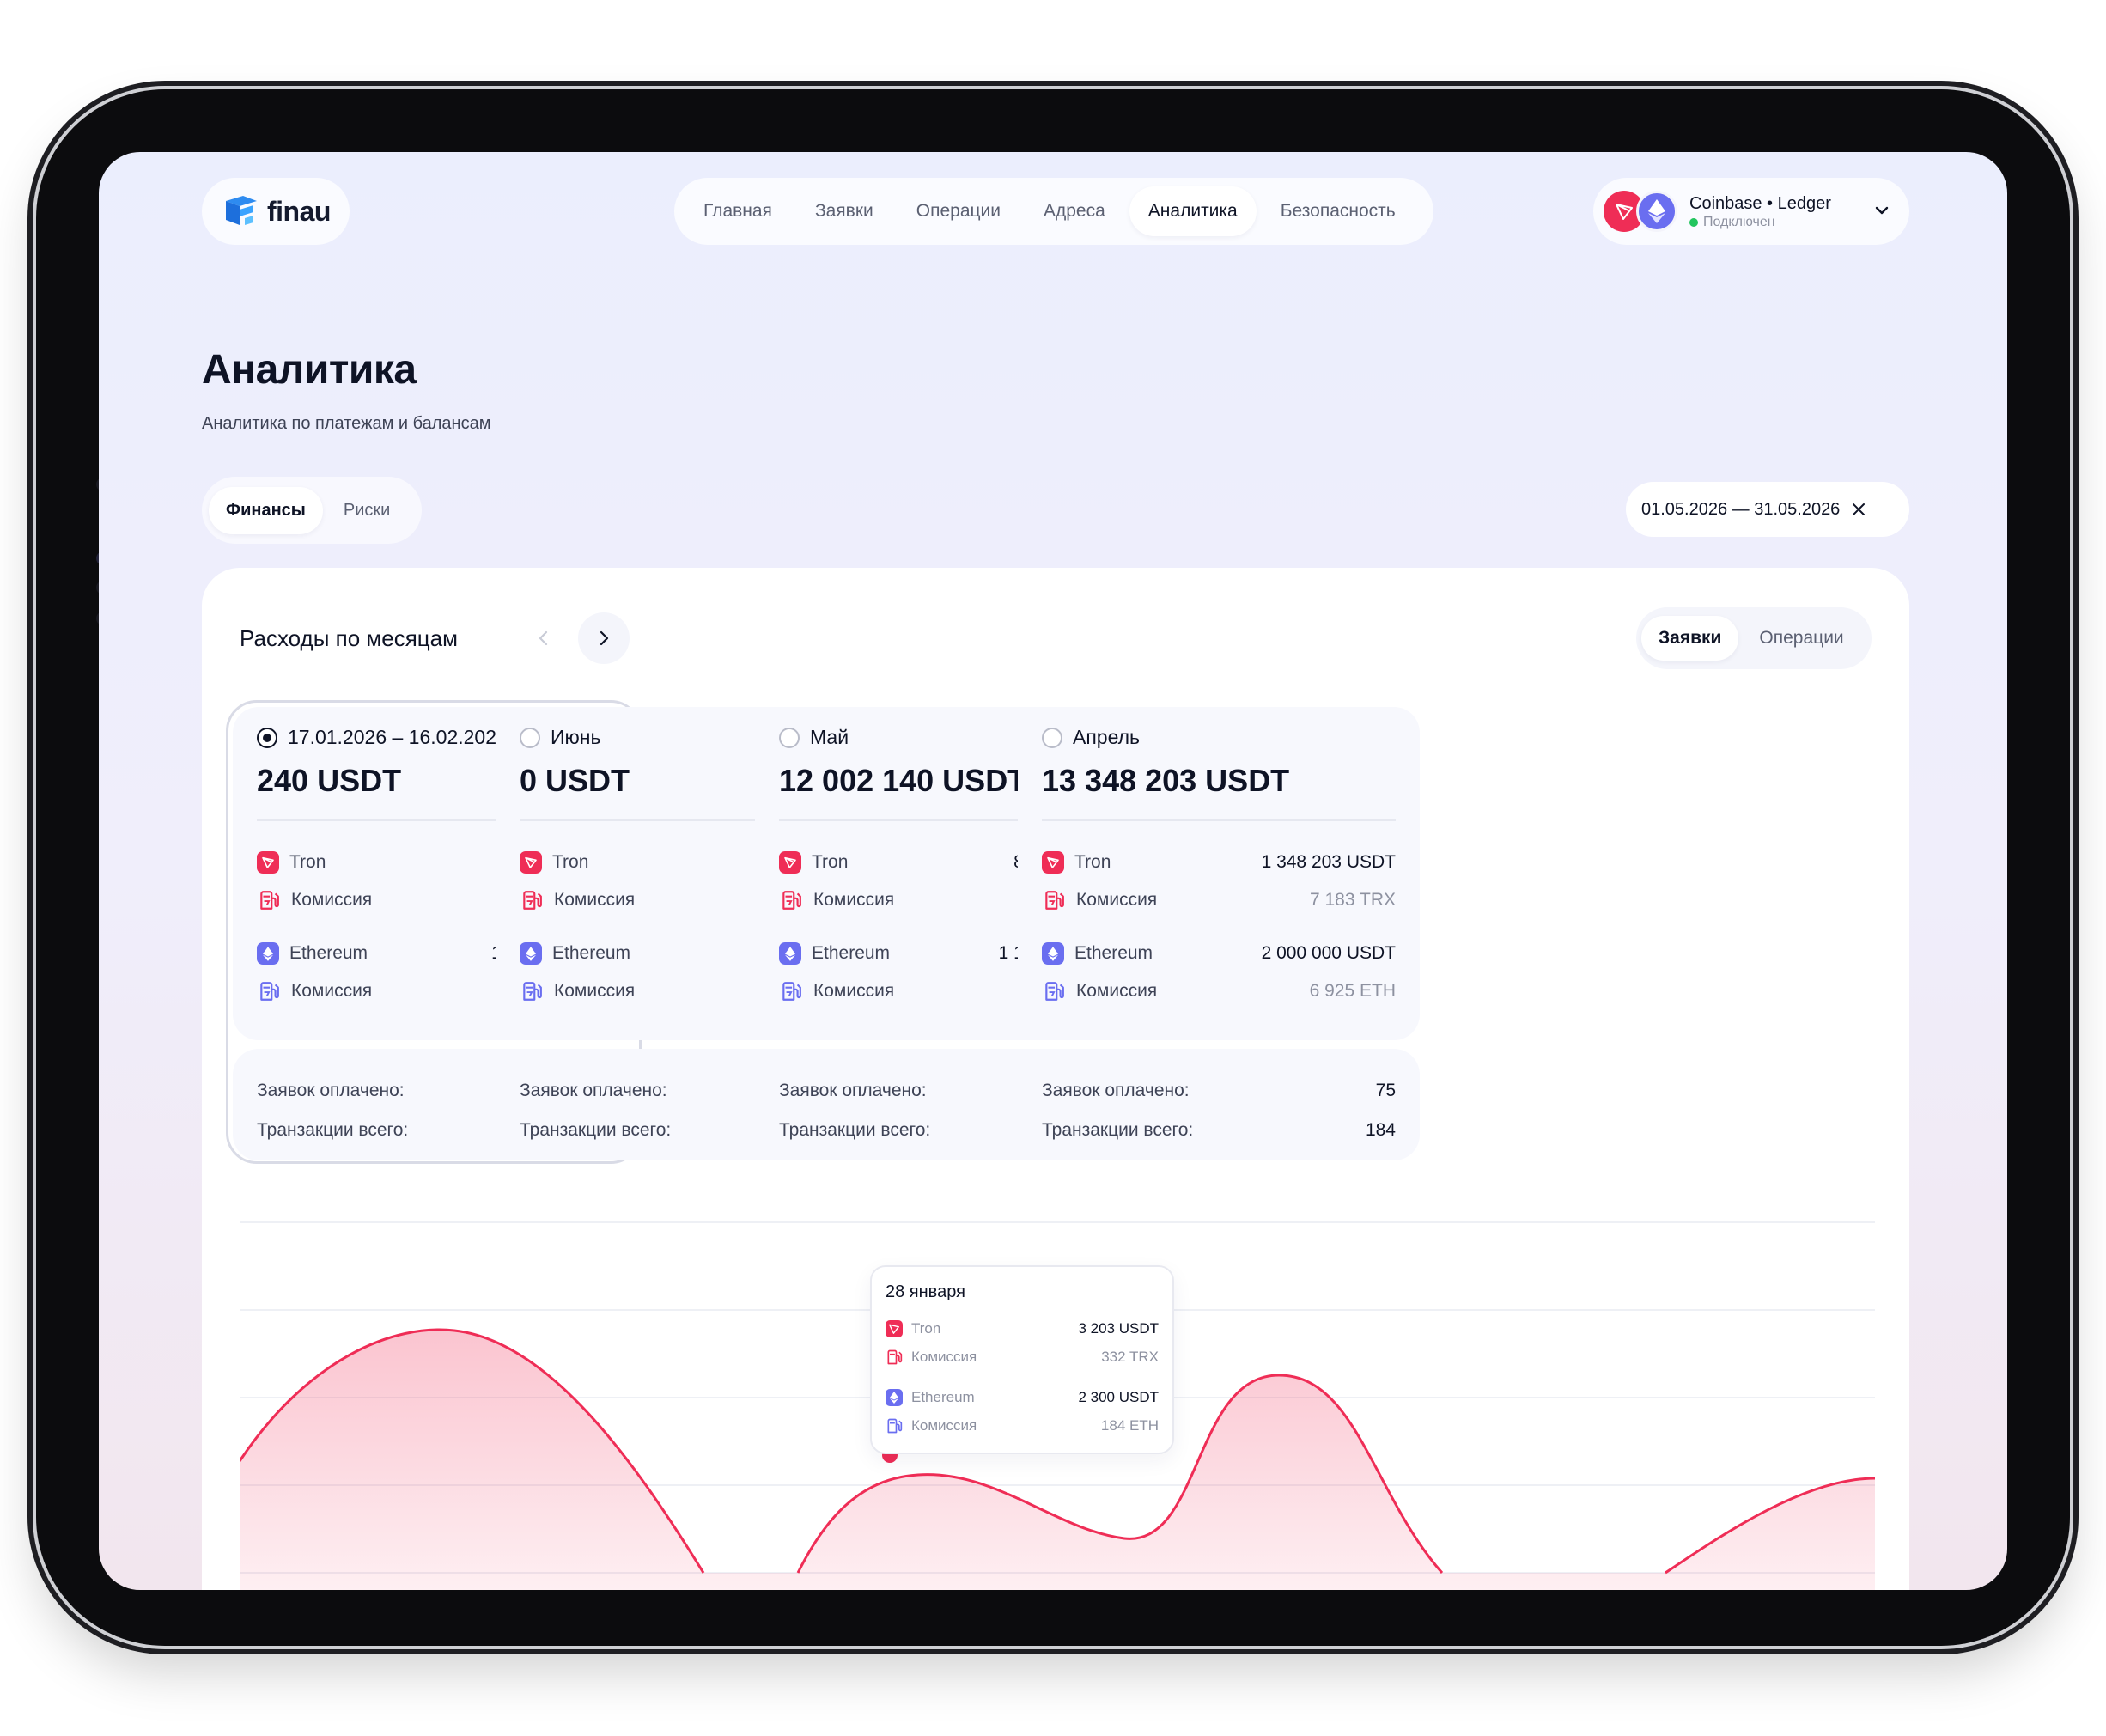 The image size is (2106, 1736). What do you see at coordinates (576, 737) in the screenshot?
I see `period-label: Июнь` at bounding box center [576, 737].